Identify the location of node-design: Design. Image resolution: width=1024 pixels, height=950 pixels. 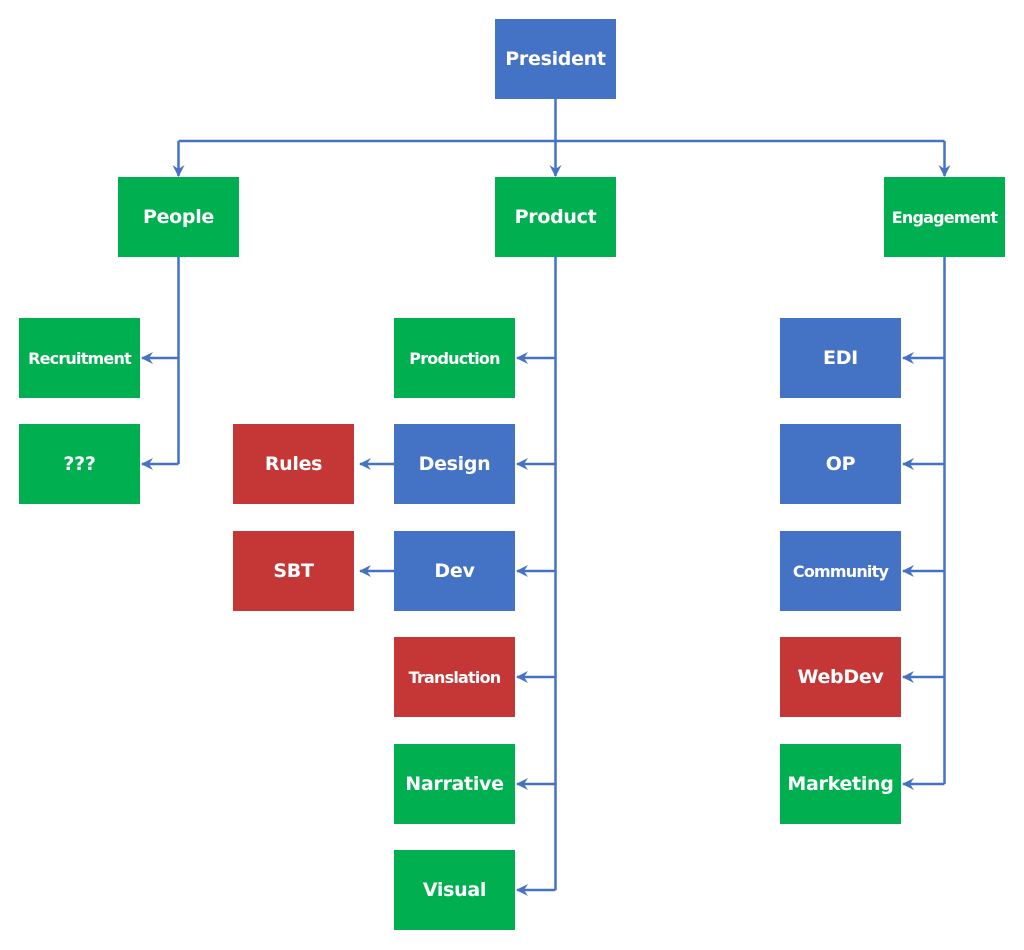
(454, 464).